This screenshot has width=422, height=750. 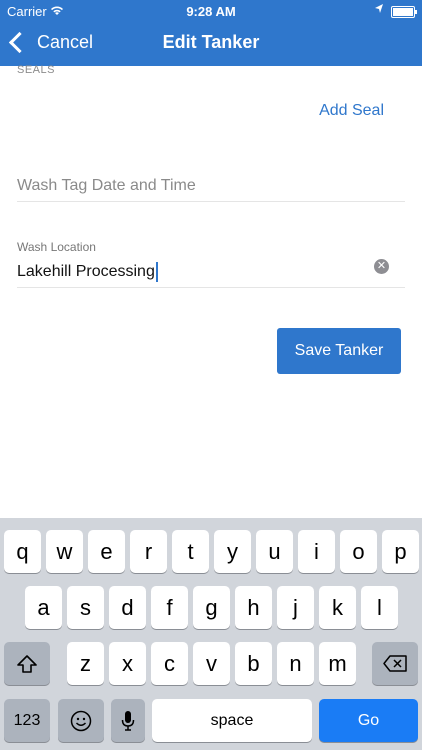 What do you see at coordinates (64, 551) in the screenshot?
I see `key-w: w` at bounding box center [64, 551].